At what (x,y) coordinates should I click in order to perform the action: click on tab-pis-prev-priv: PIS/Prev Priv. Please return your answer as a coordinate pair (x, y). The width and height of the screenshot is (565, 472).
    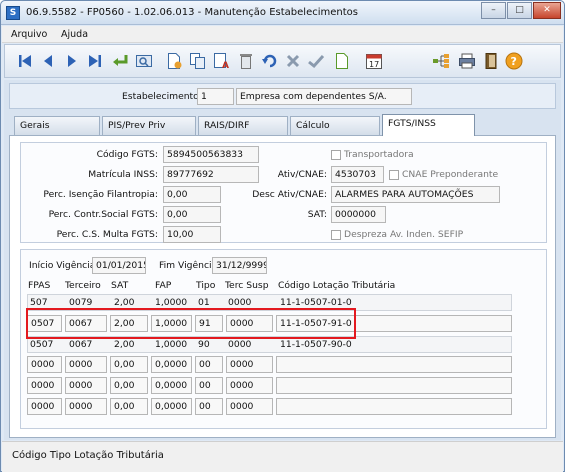
    Looking at the image, I should click on (149, 126).